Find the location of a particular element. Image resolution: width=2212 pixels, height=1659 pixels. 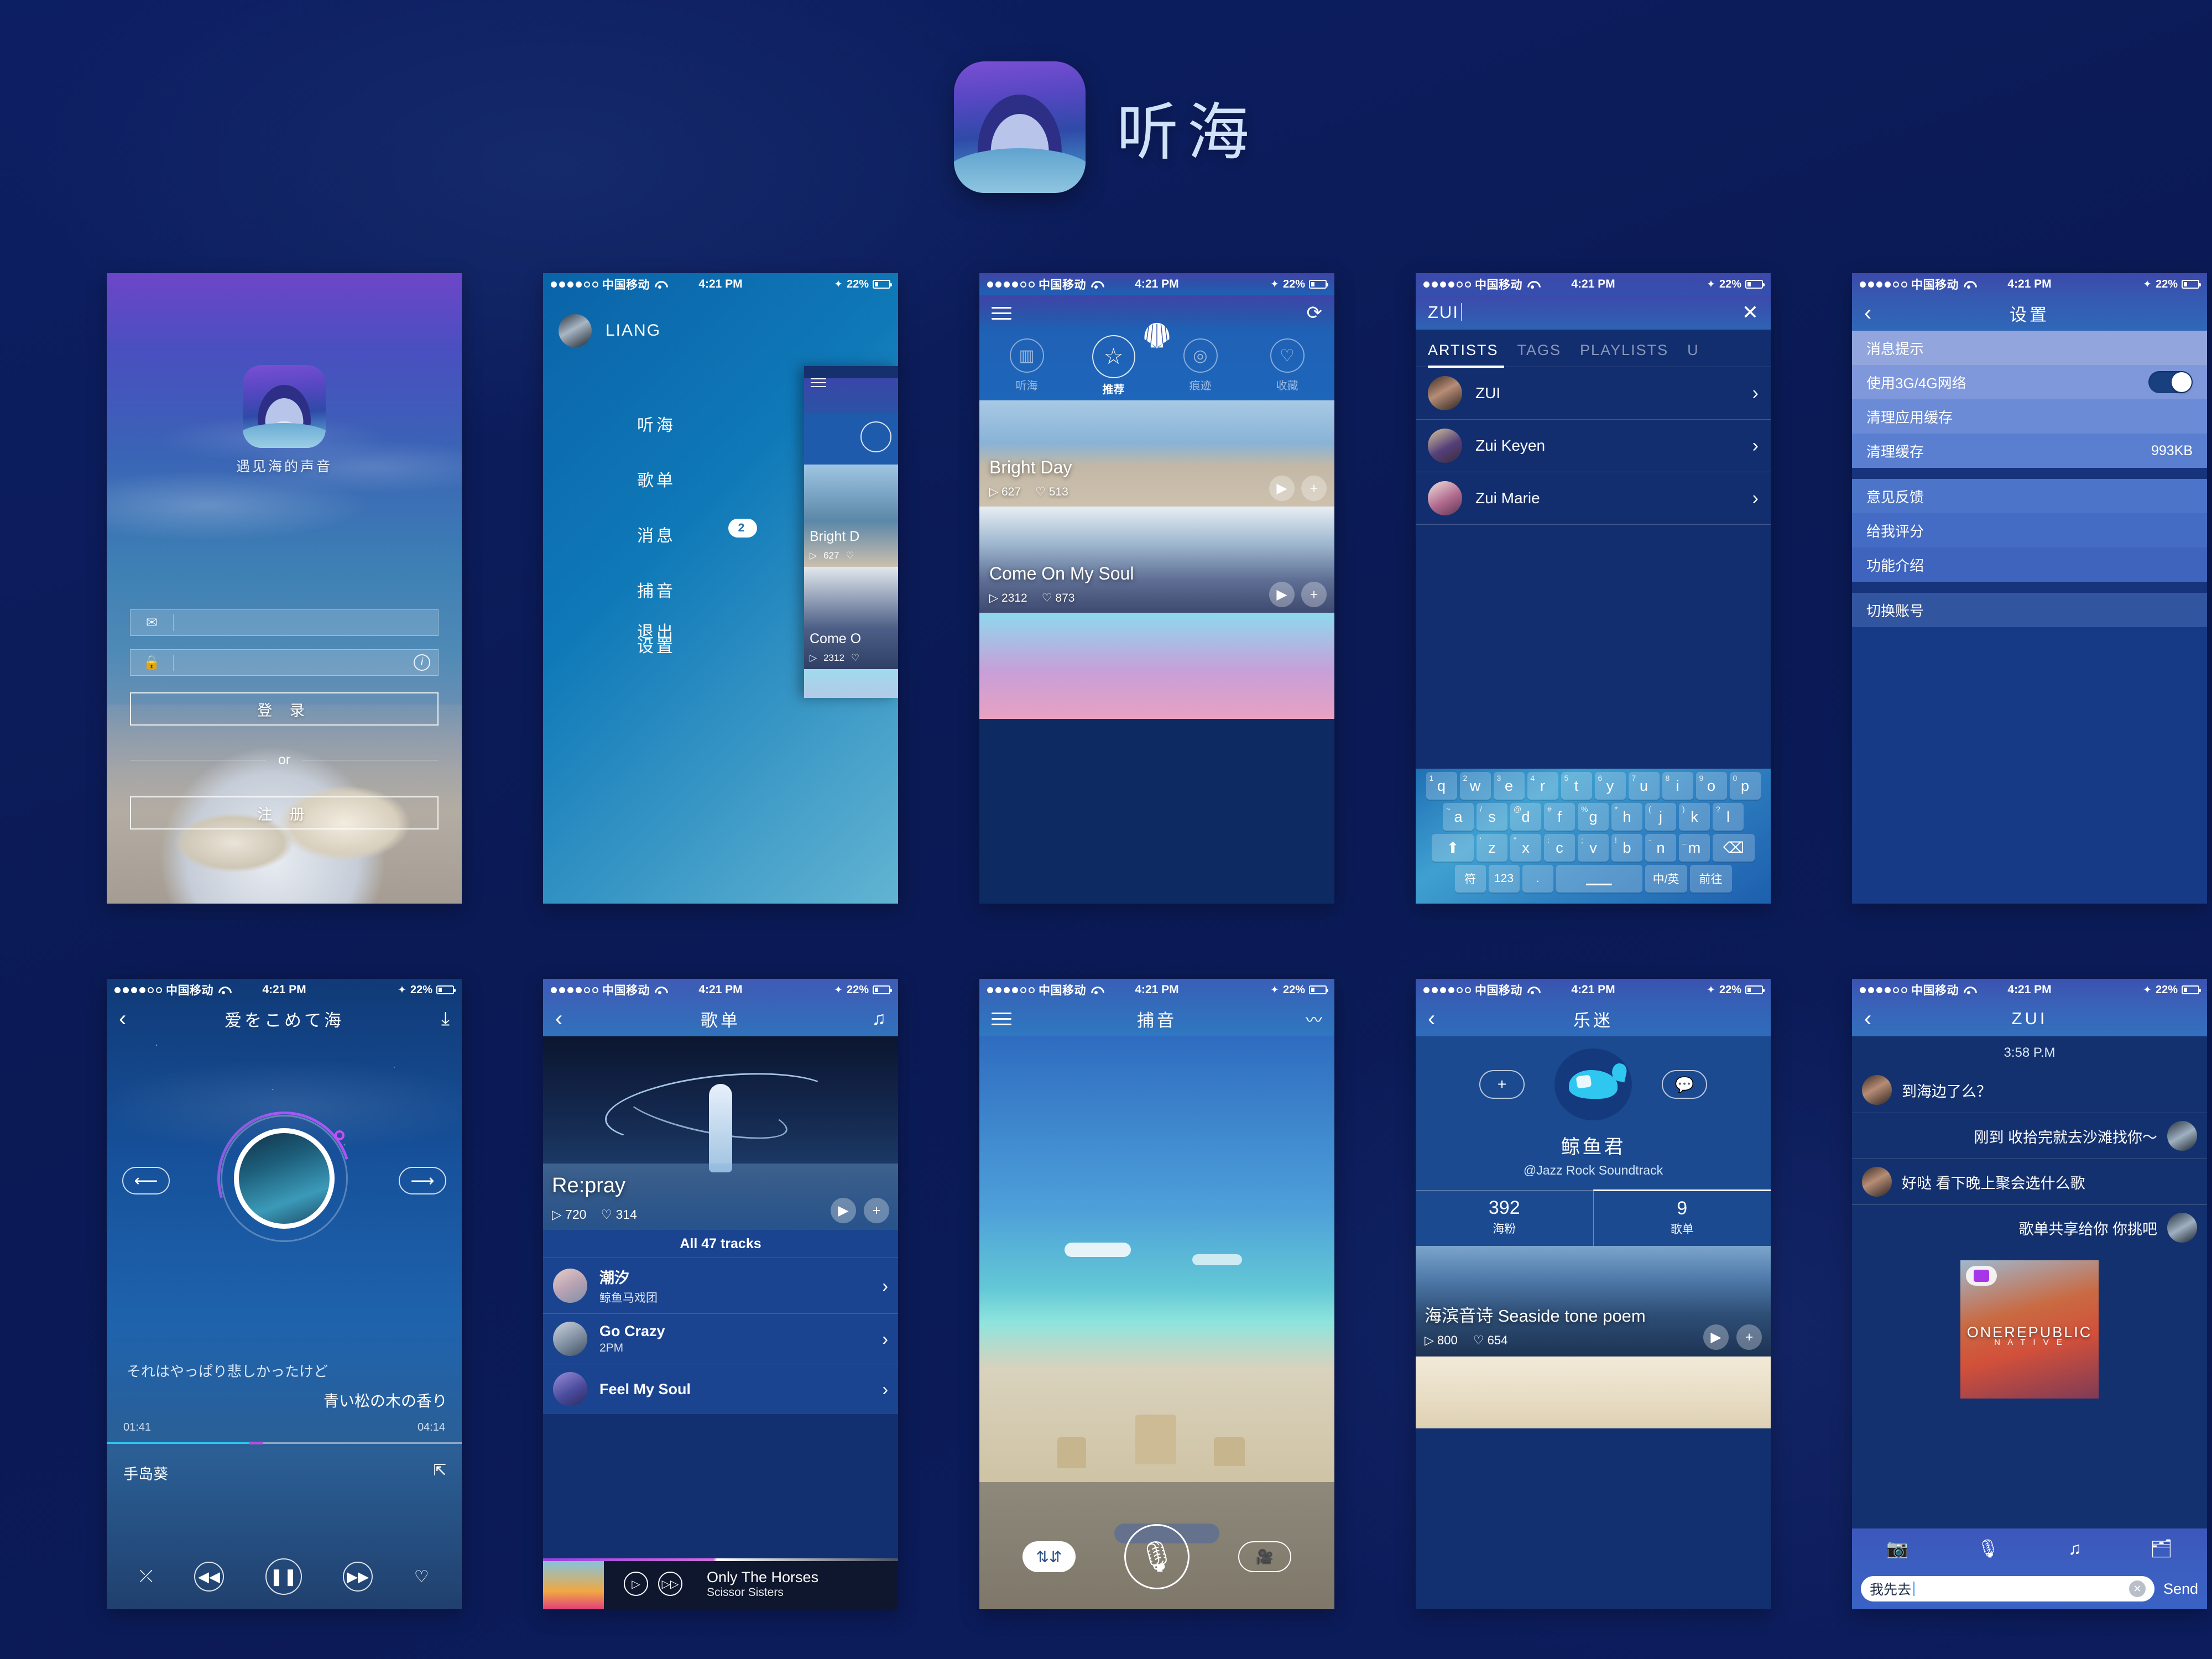

profile-card-seaside: 海滨音诗 Seaside tone poem ▷ 800 ♡ 654 ▶ + is located at coordinates (1593, 1301).